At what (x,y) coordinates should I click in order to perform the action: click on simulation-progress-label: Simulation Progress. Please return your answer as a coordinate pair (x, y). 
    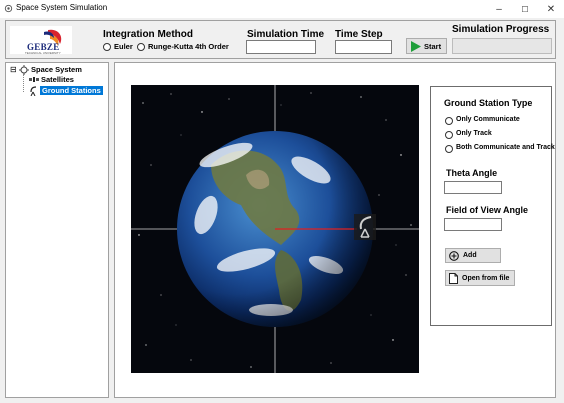
    Looking at the image, I should click on (501, 29).